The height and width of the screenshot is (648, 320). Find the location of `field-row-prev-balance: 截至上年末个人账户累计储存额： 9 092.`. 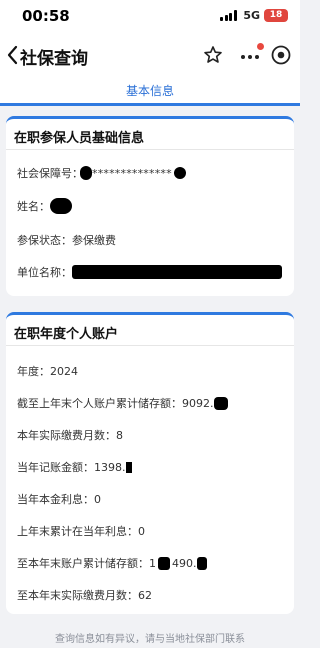

field-row-prev-balance: 截至上年末个人账户累计储存额： 9 092. is located at coordinates (122, 403).